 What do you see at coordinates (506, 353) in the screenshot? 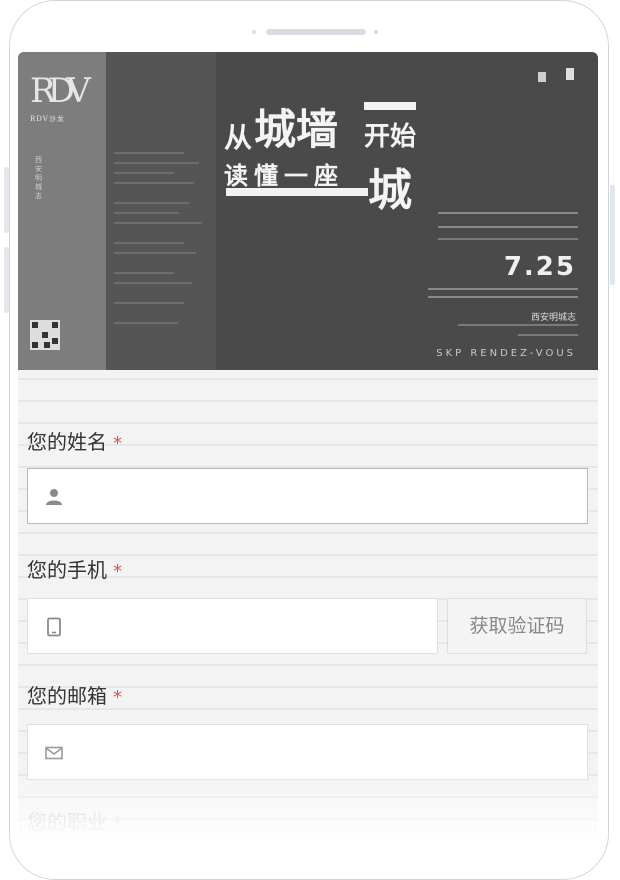
I see `poster-tagline: SKP RENDEZ-VOUS` at bounding box center [506, 353].